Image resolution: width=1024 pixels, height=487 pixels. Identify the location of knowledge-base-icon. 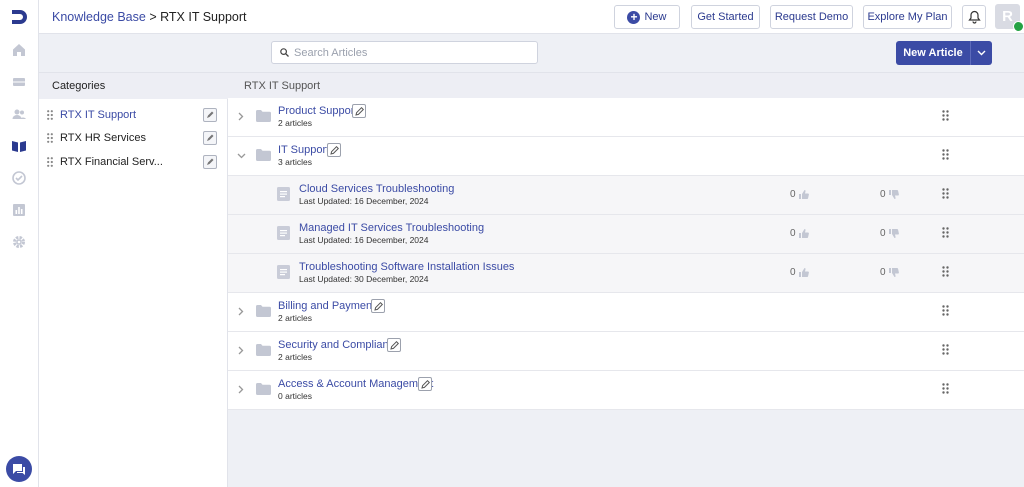
(19, 146).